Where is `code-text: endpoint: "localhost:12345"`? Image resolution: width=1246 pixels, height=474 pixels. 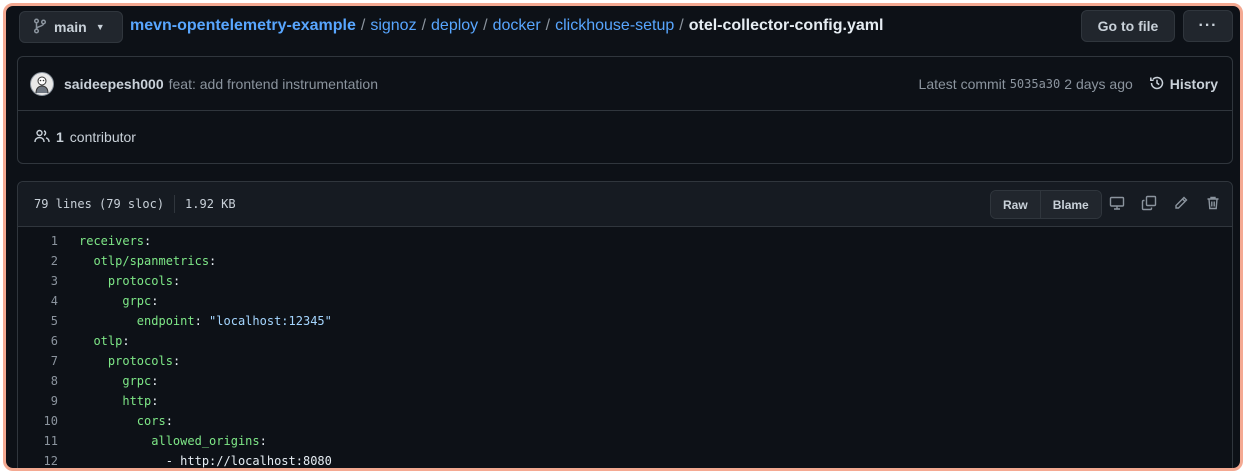 code-text: endpoint: "localhost:12345" is located at coordinates (195, 321).